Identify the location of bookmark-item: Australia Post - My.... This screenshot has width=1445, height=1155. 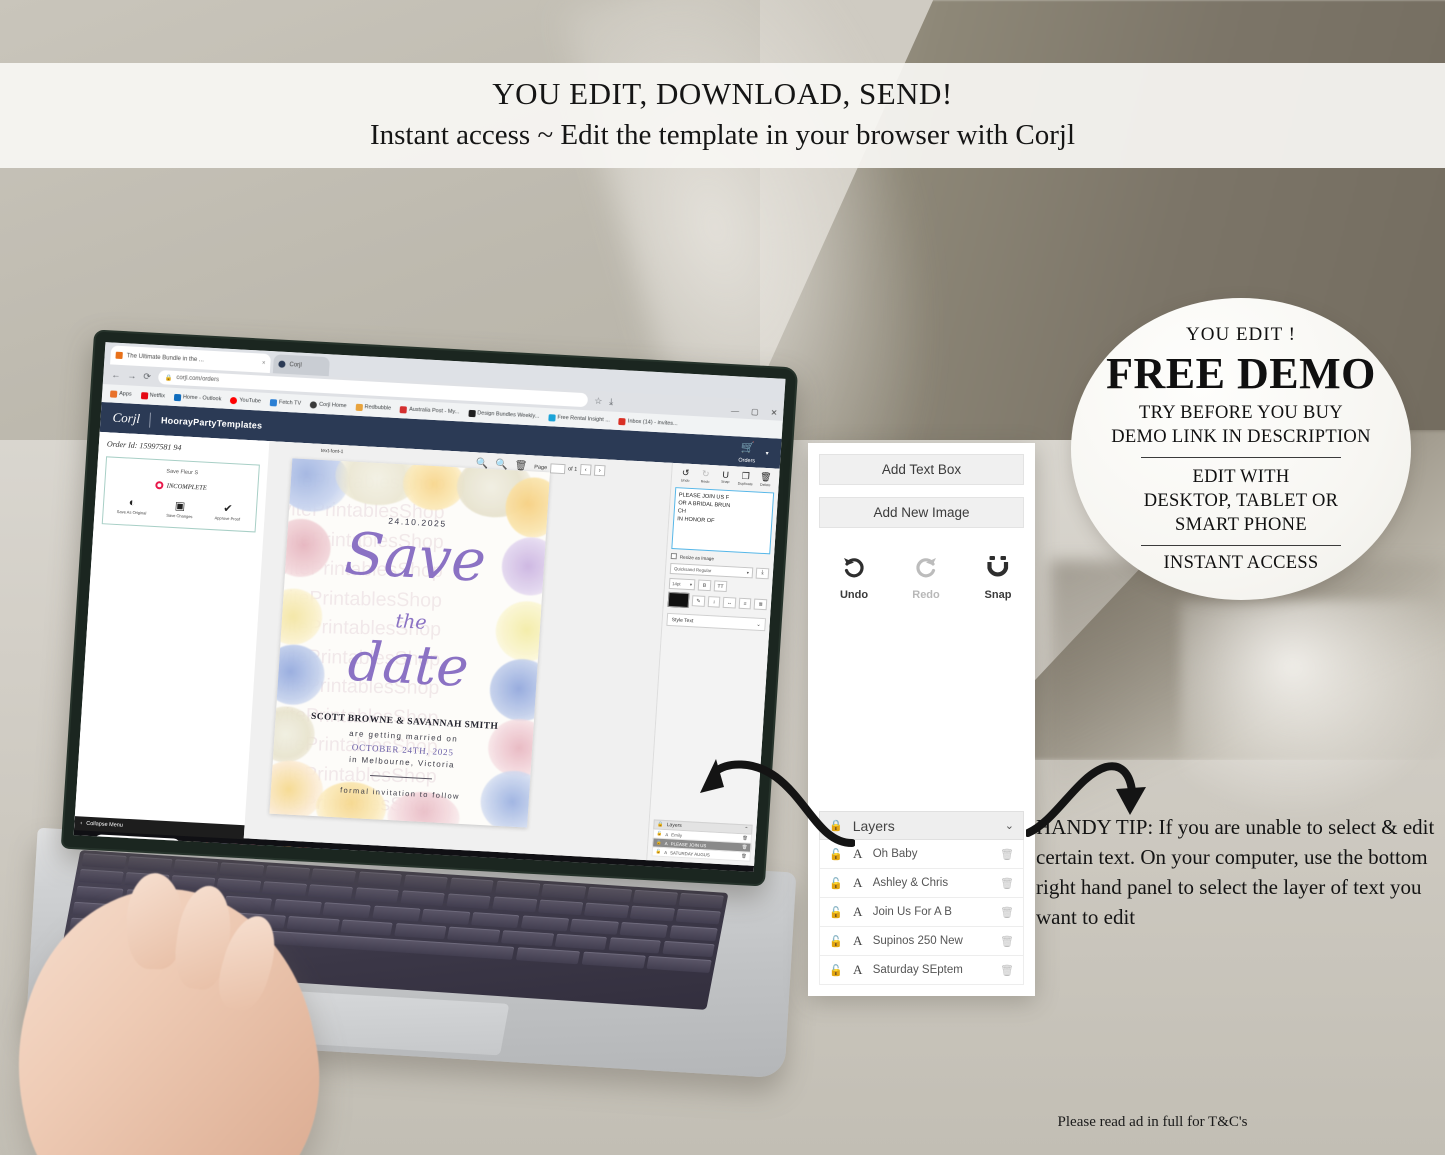
(429, 410).